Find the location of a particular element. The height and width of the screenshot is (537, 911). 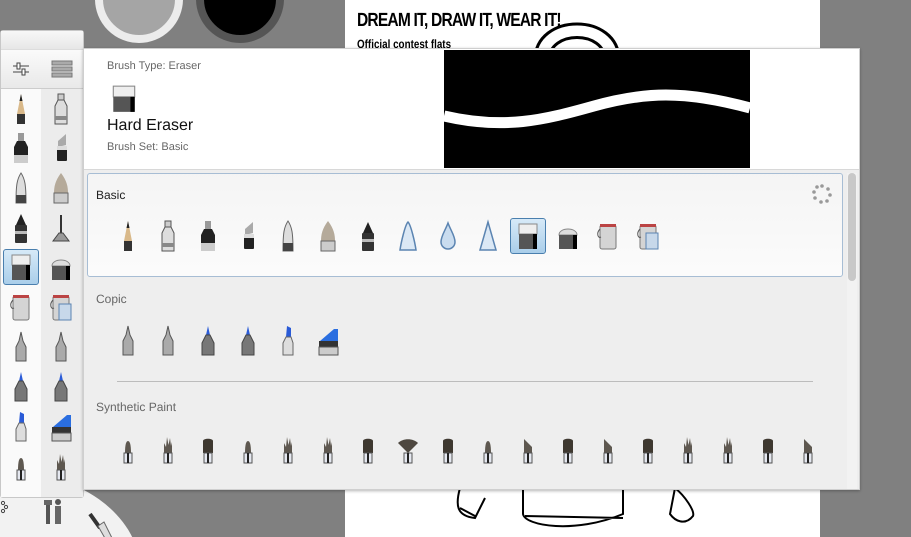

brush-set-title: Copic is located at coordinates (111, 299).